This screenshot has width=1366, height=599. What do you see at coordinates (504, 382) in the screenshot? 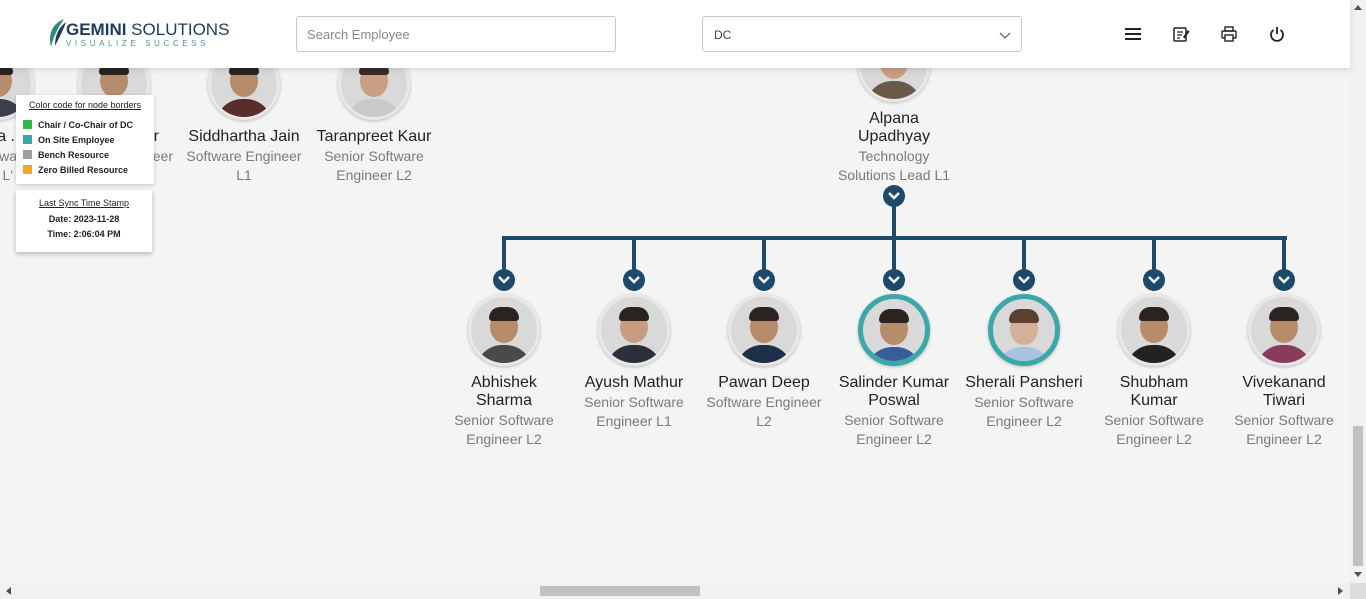
I see `employee-name: Abhishek` at bounding box center [504, 382].